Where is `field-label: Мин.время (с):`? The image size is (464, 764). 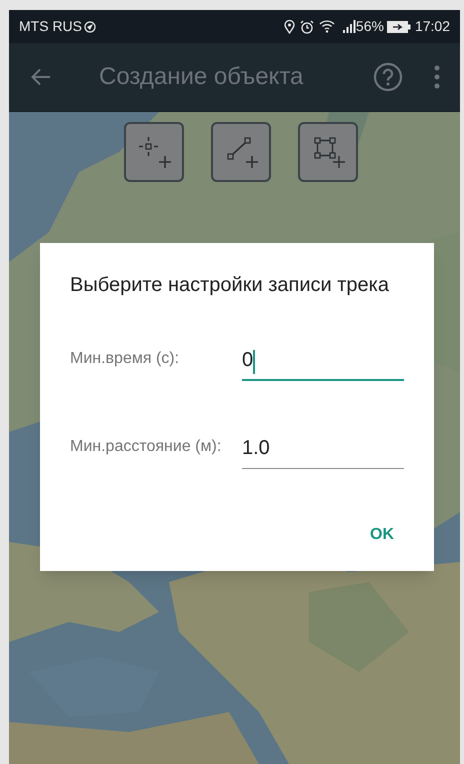 field-label: Мин.время (с): is located at coordinates (125, 359).